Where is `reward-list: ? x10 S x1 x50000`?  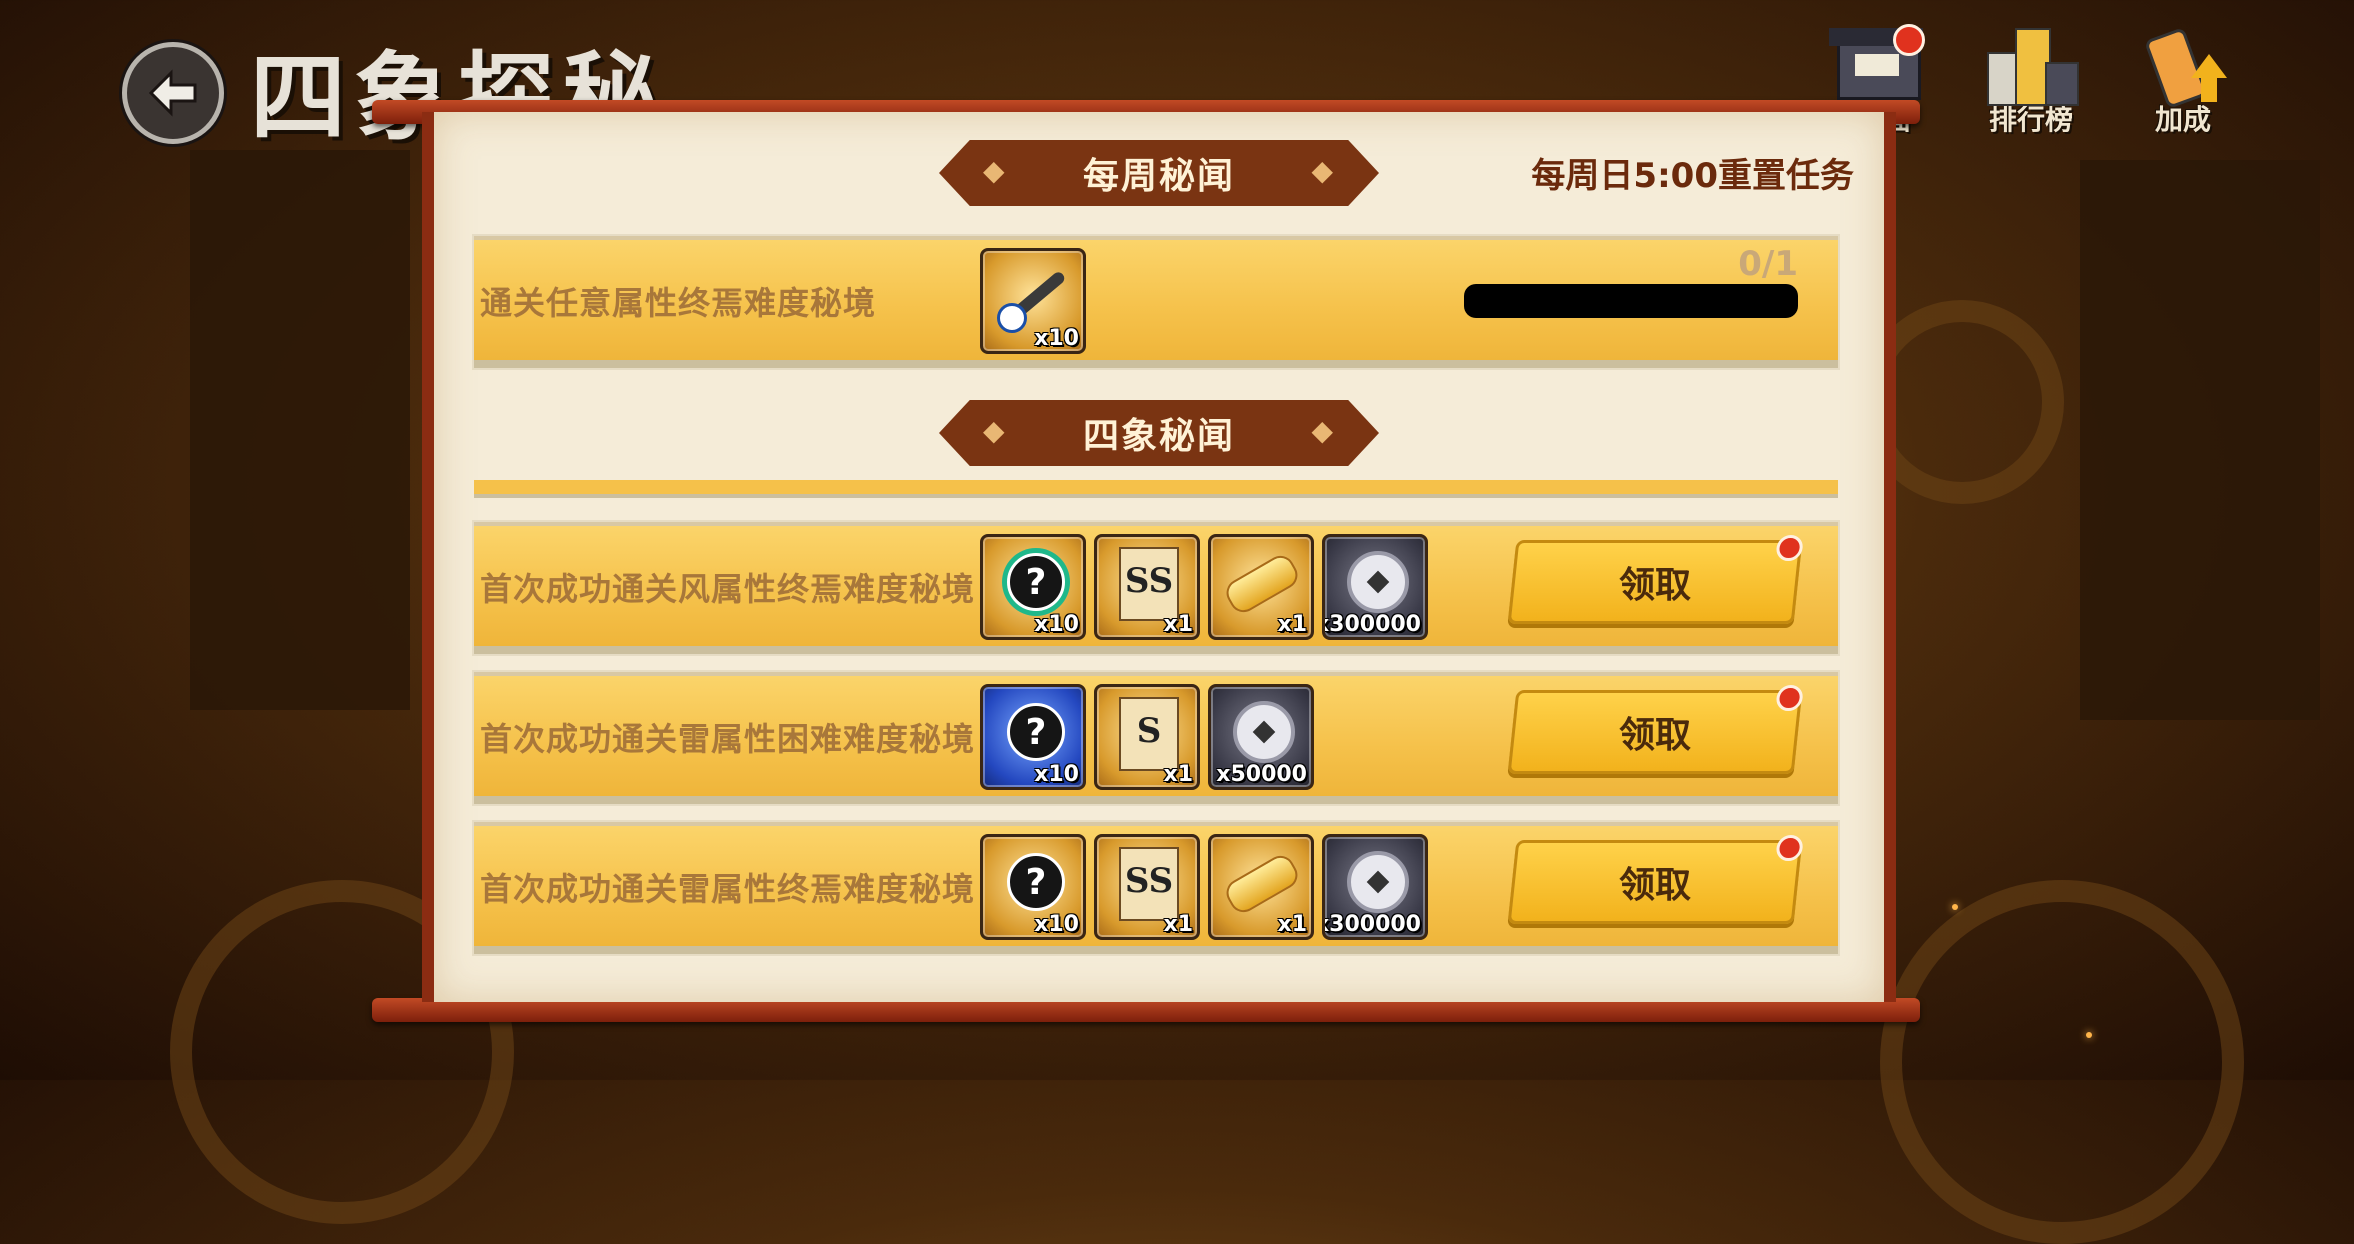 reward-list: ? x10 S x1 x50000 is located at coordinates (1147, 737).